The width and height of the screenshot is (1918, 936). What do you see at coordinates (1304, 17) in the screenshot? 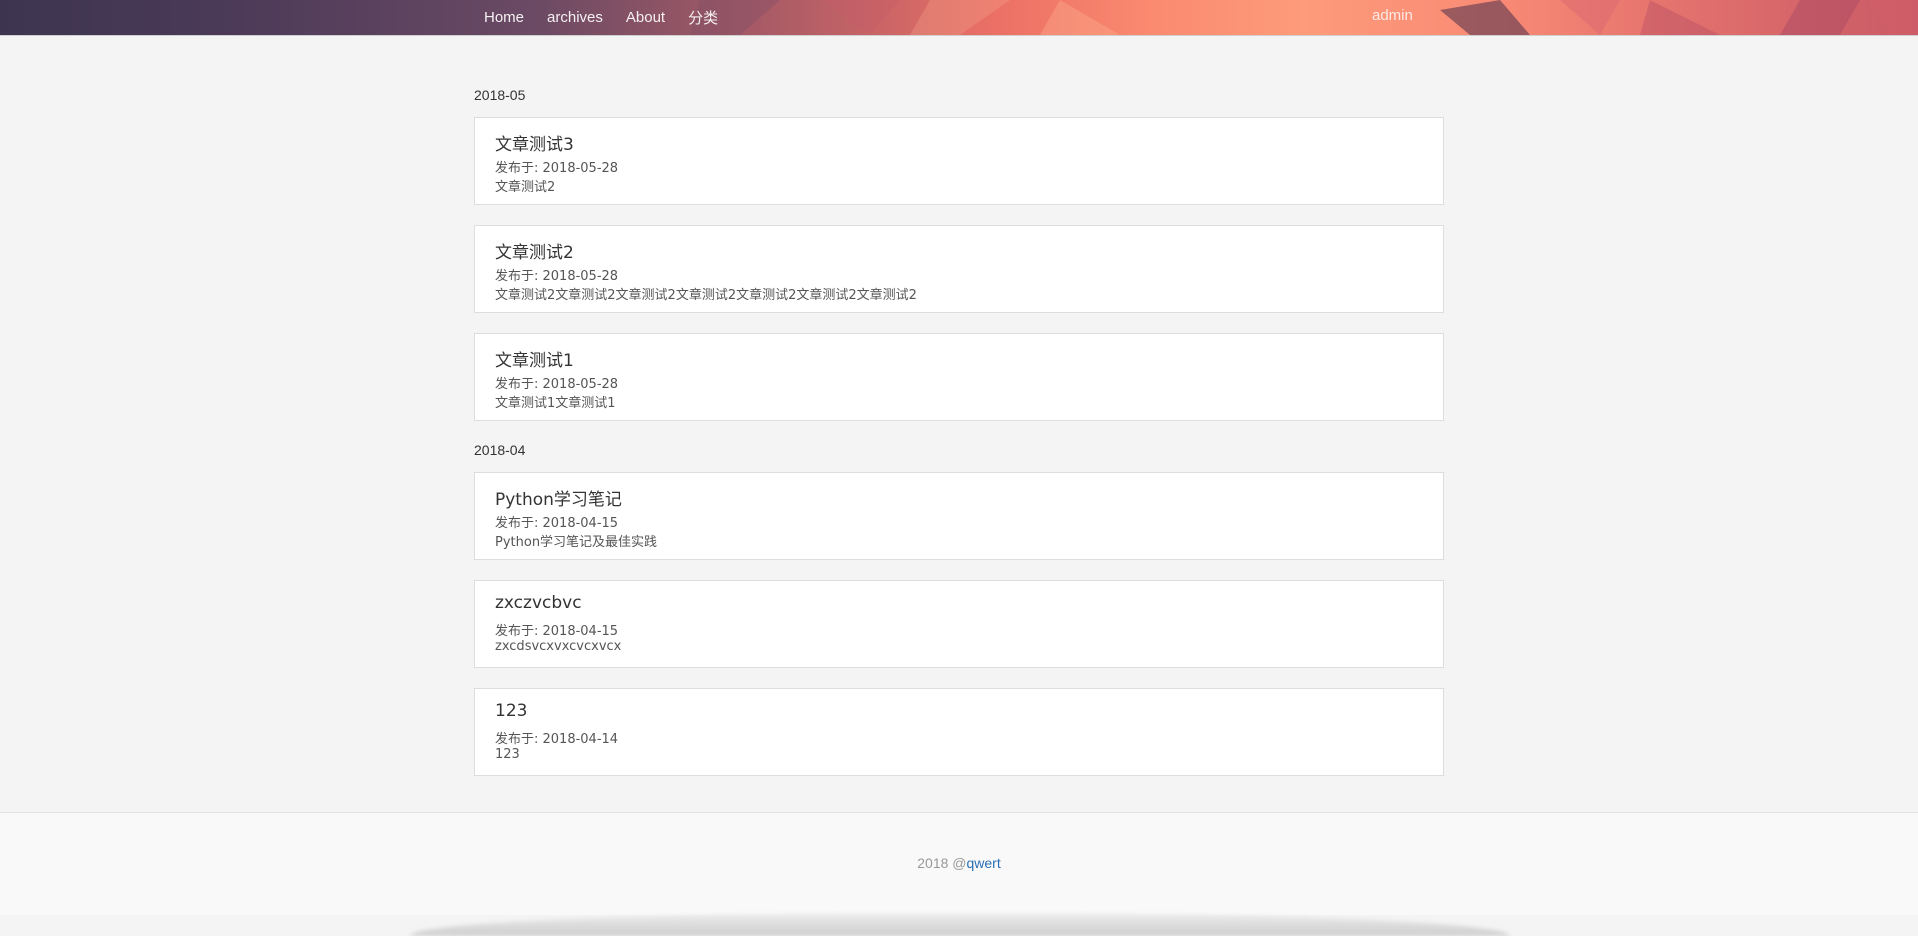
I see `navbar-background-pattern` at bounding box center [1304, 17].